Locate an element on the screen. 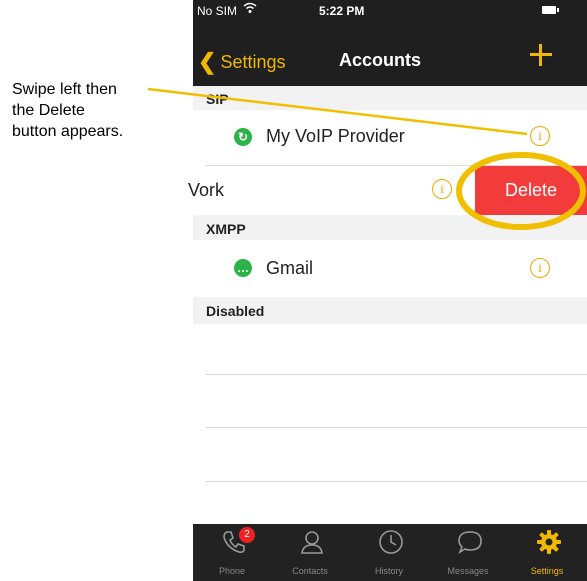 This screenshot has width=587, height=581. navigation-bar: ❮ Settings Accounts is located at coordinates (390, 54).